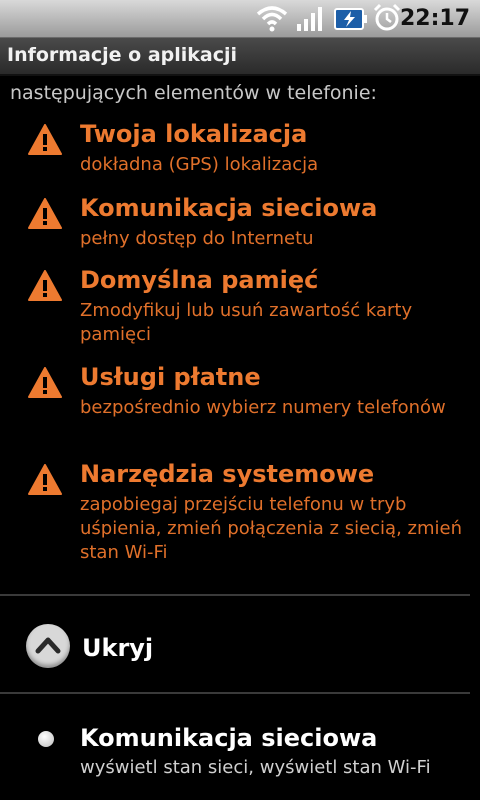 The height and width of the screenshot is (800, 480). What do you see at coordinates (117, 648) in the screenshot?
I see `collapse-label: Ukryj` at bounding box center [117, 648].